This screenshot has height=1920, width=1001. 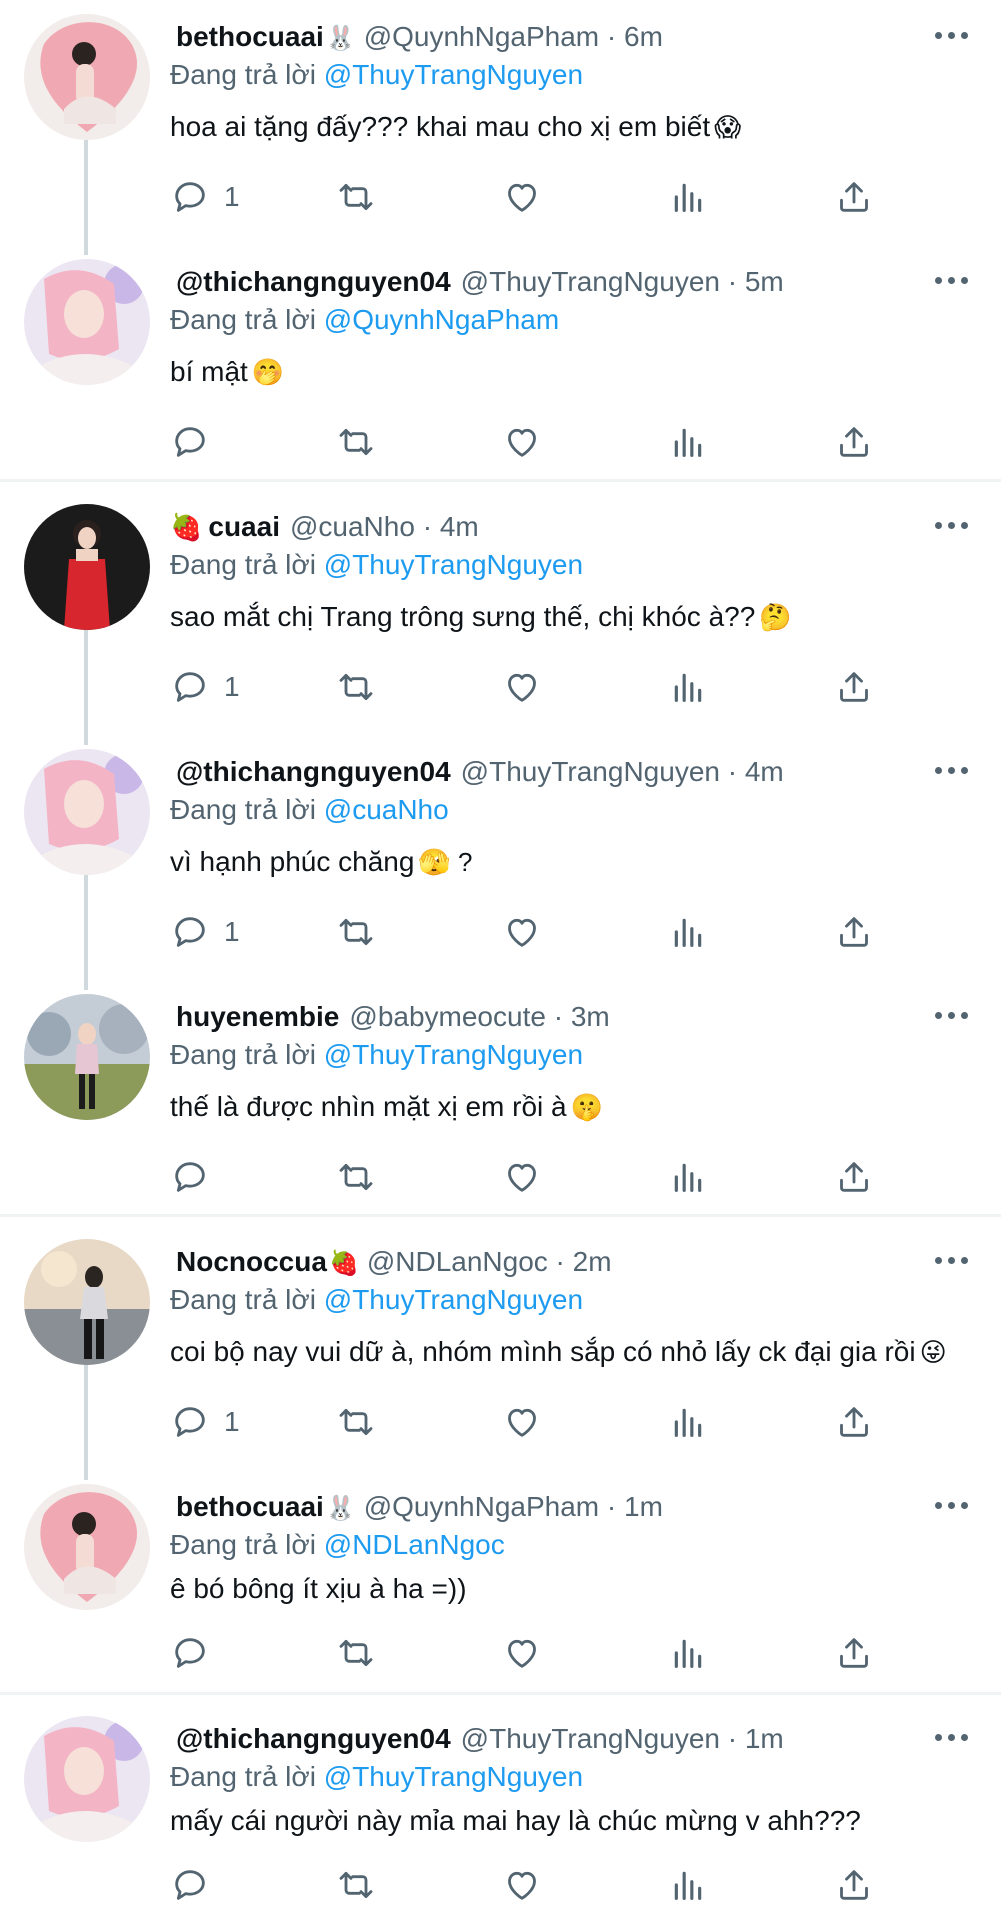 What do you see at coordinates (244, 526) in the screenshot?
I see `display-name: cuaai` at bounding box center [244, 526].